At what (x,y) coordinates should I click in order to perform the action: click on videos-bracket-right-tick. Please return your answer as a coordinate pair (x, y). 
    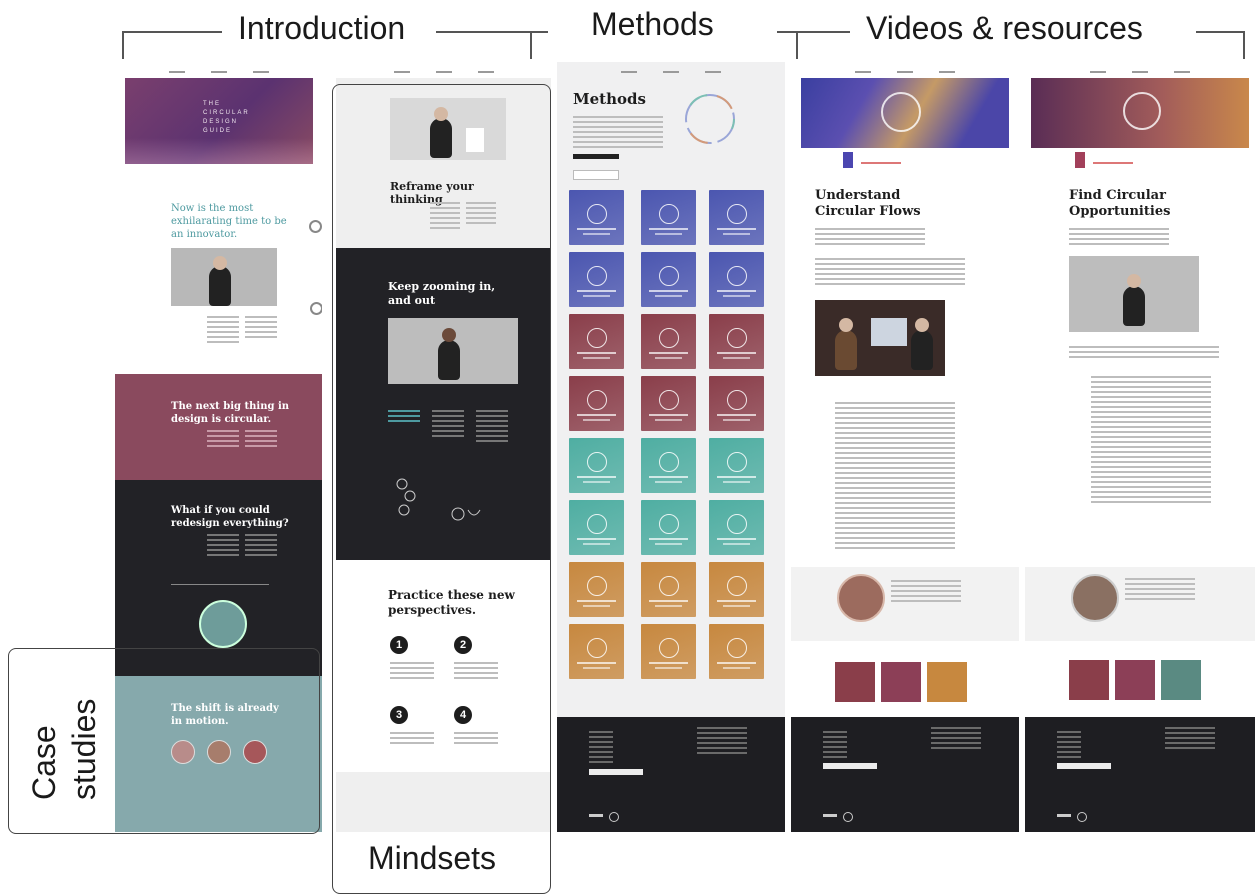
    Looking at the image, I should click on (1244, 45).